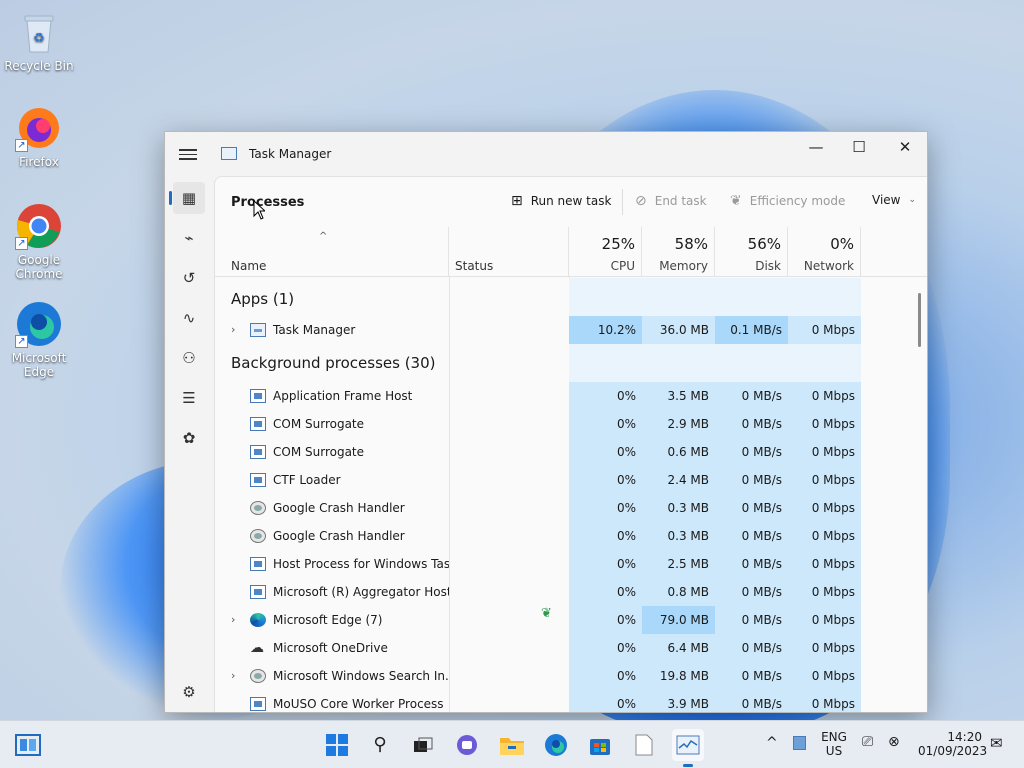  What do you see at coordinates (512, 745) in the screenshot?
I see `file-explorer-icon` at bounding box center [512, 745].